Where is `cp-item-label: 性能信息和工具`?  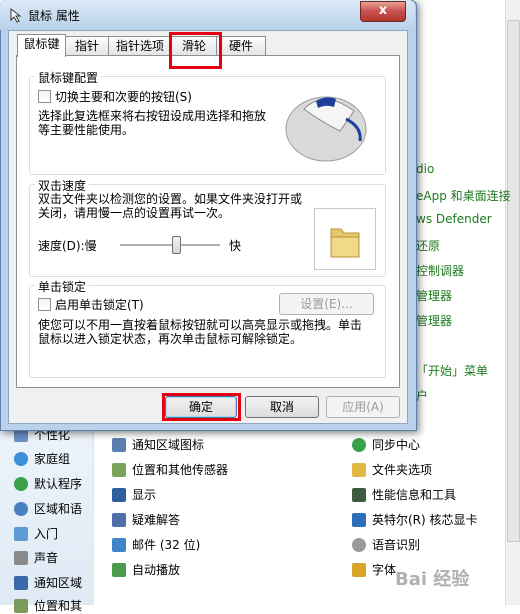 cp-item-label: 性能信息和工具 is located at coordinates (414, 495).